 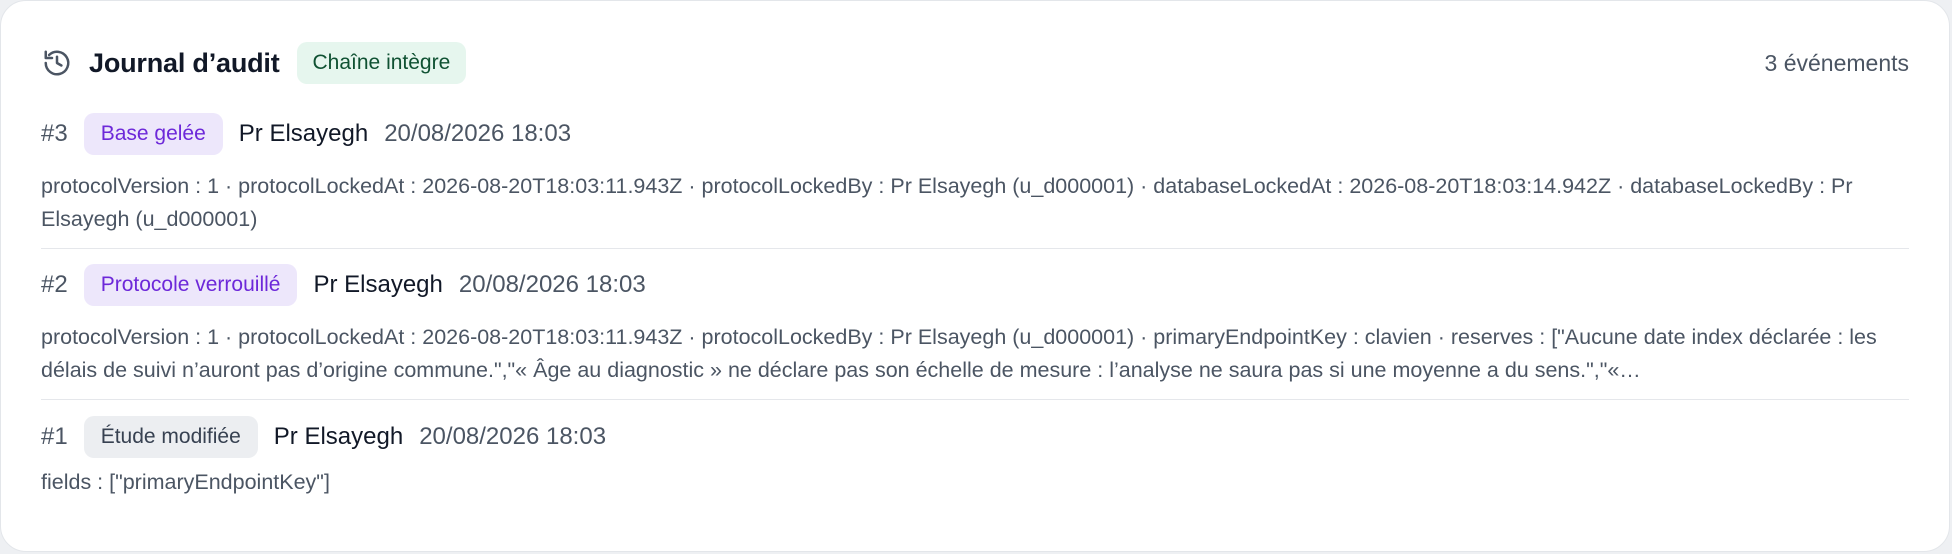 I want to click on entry-sequence-number: #1, so click(x=54, y=436).